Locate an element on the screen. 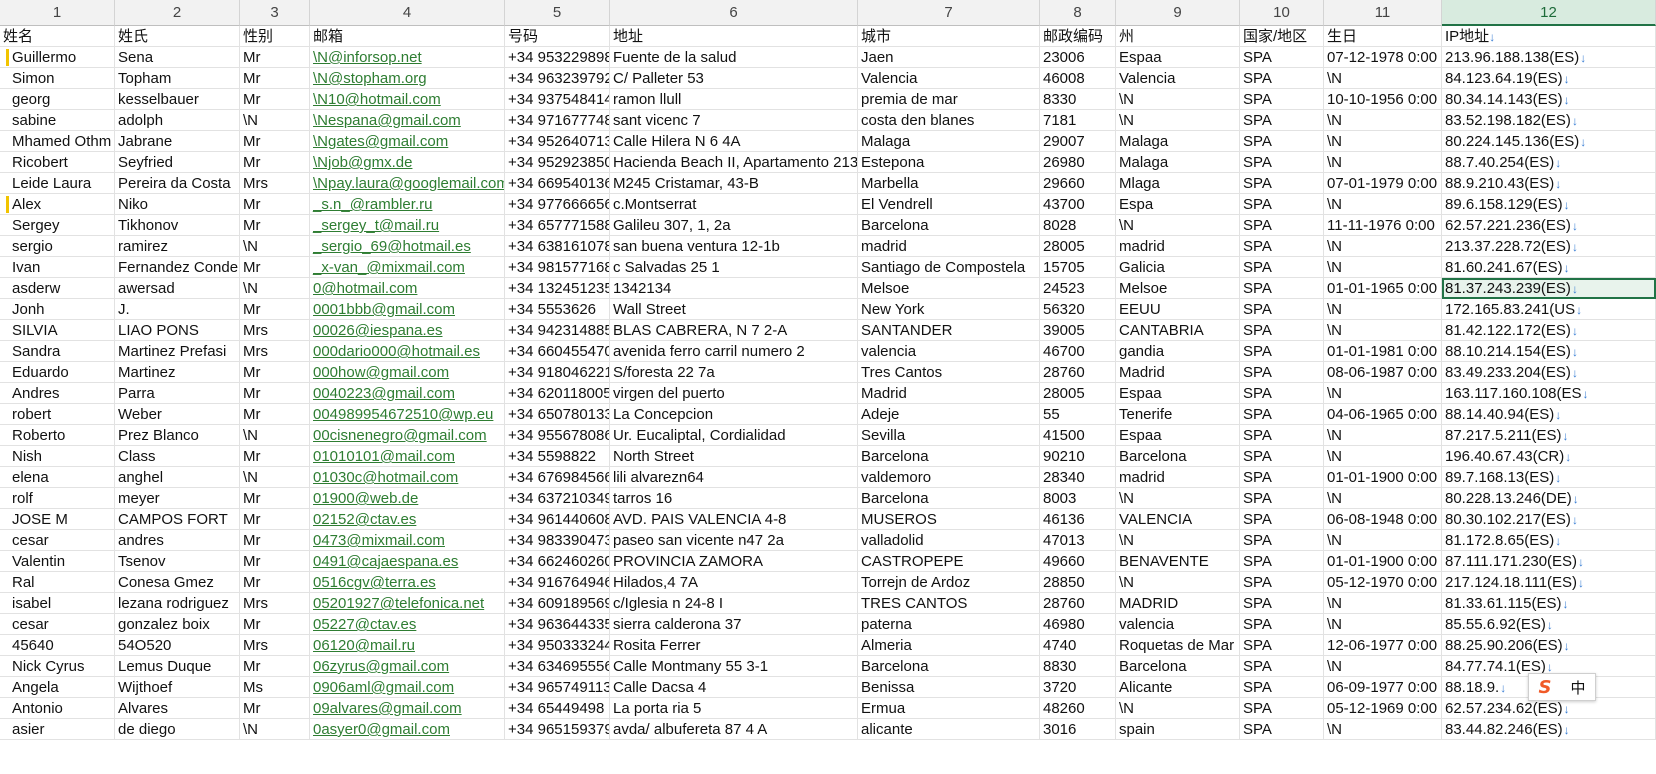 The height and width of the screenshot is (774, 1656). cell-city: Sevilla is located at coordinates (949, 435).